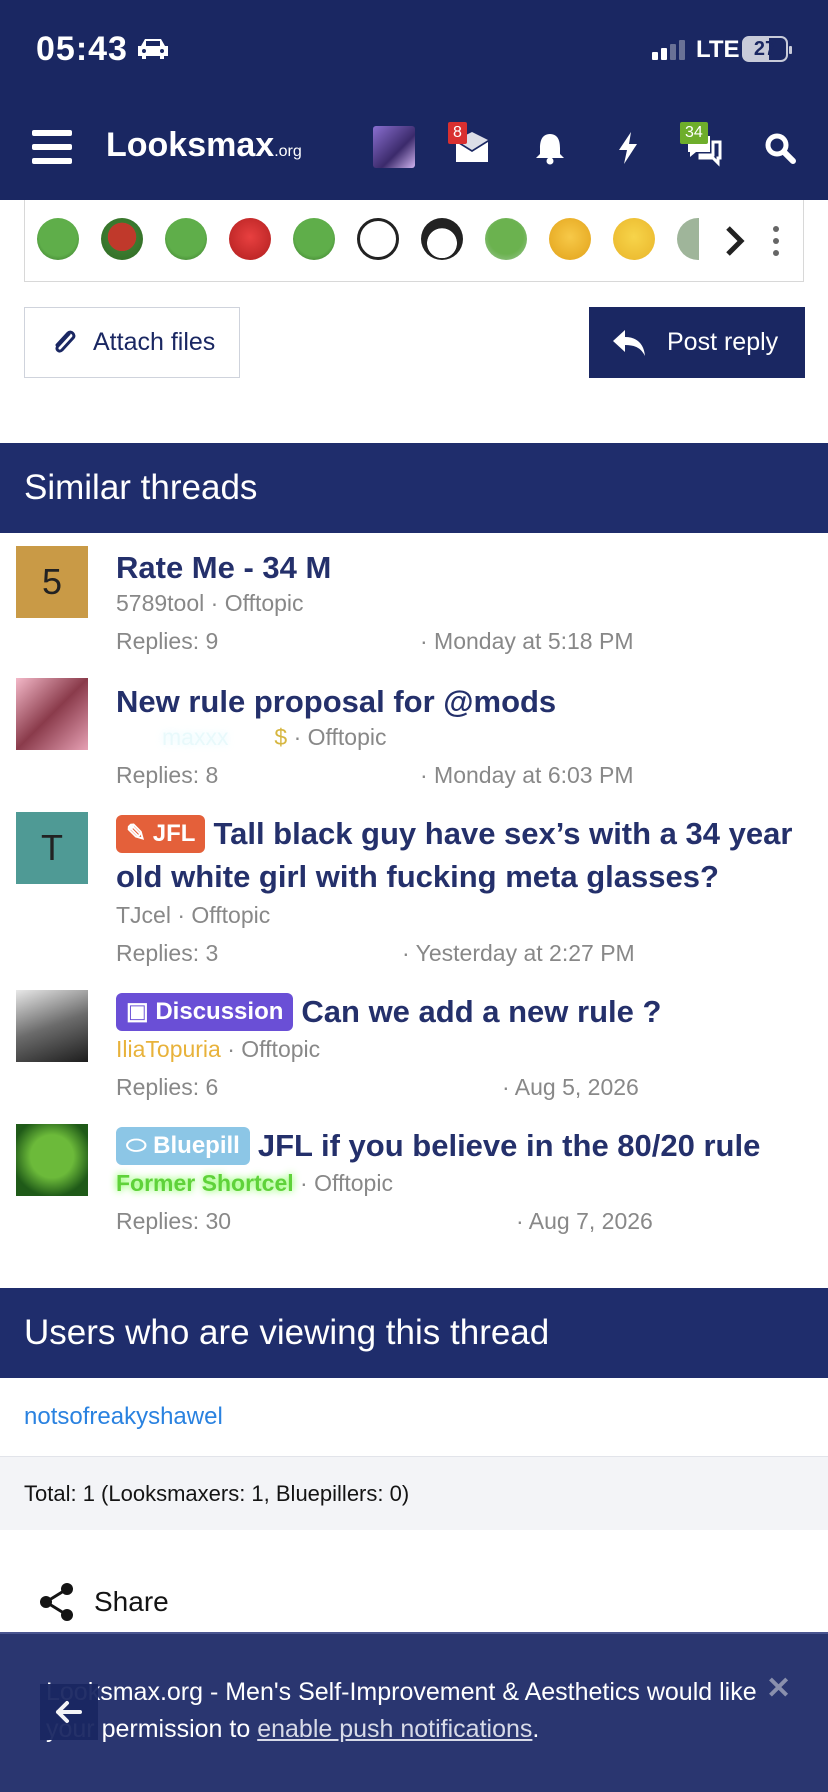 The image size is (828, 1792). What do you see at coordinates (414, 241) in the screenshot?
I see `emoji-picker-bar` at bounding box center [414, 241].